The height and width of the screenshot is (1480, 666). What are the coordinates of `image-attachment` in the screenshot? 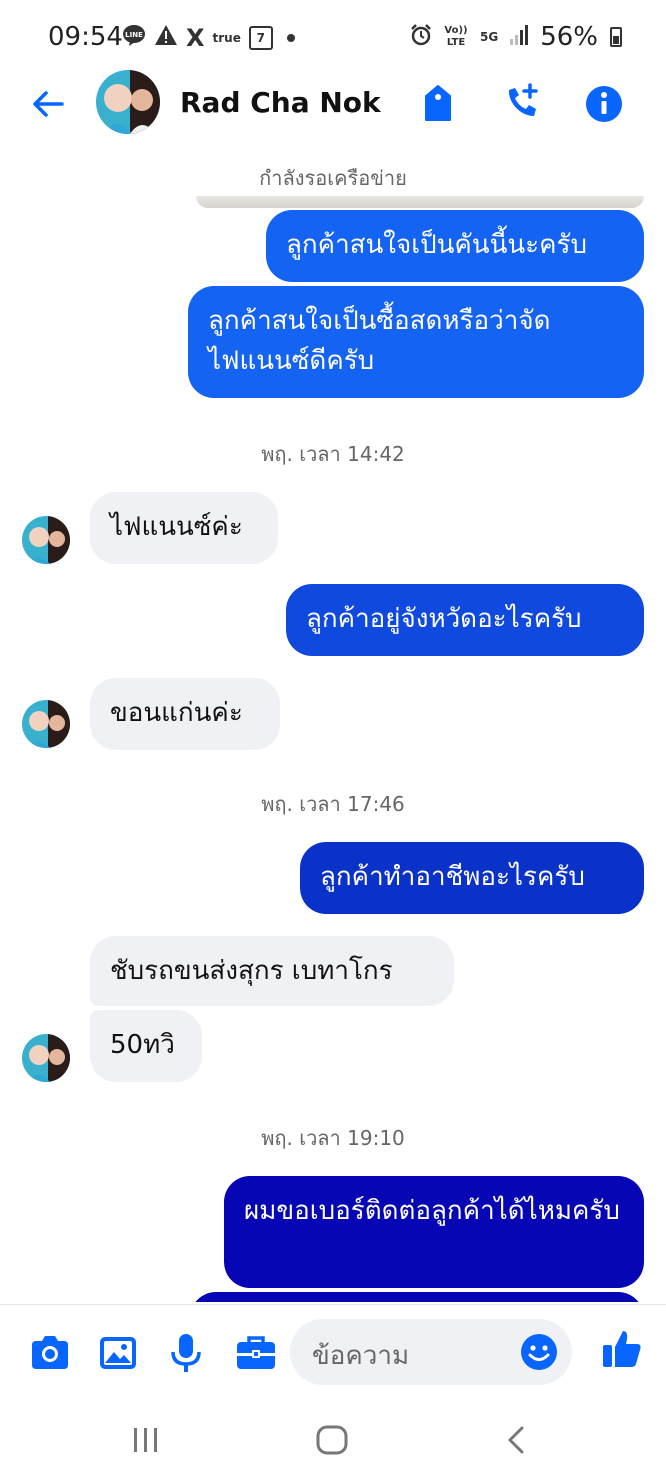 It's located at (420, 202).